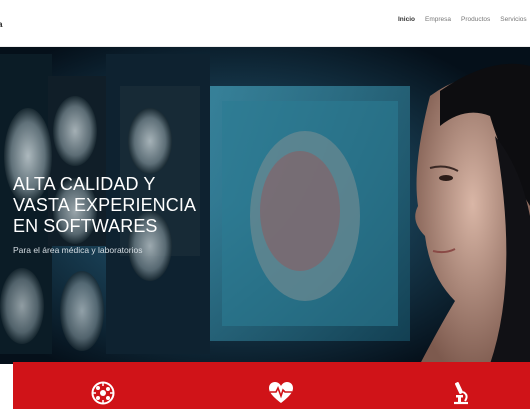 The width and height of the screenshot is (530, 411). I want to click on features-bar, so click(271, 385).